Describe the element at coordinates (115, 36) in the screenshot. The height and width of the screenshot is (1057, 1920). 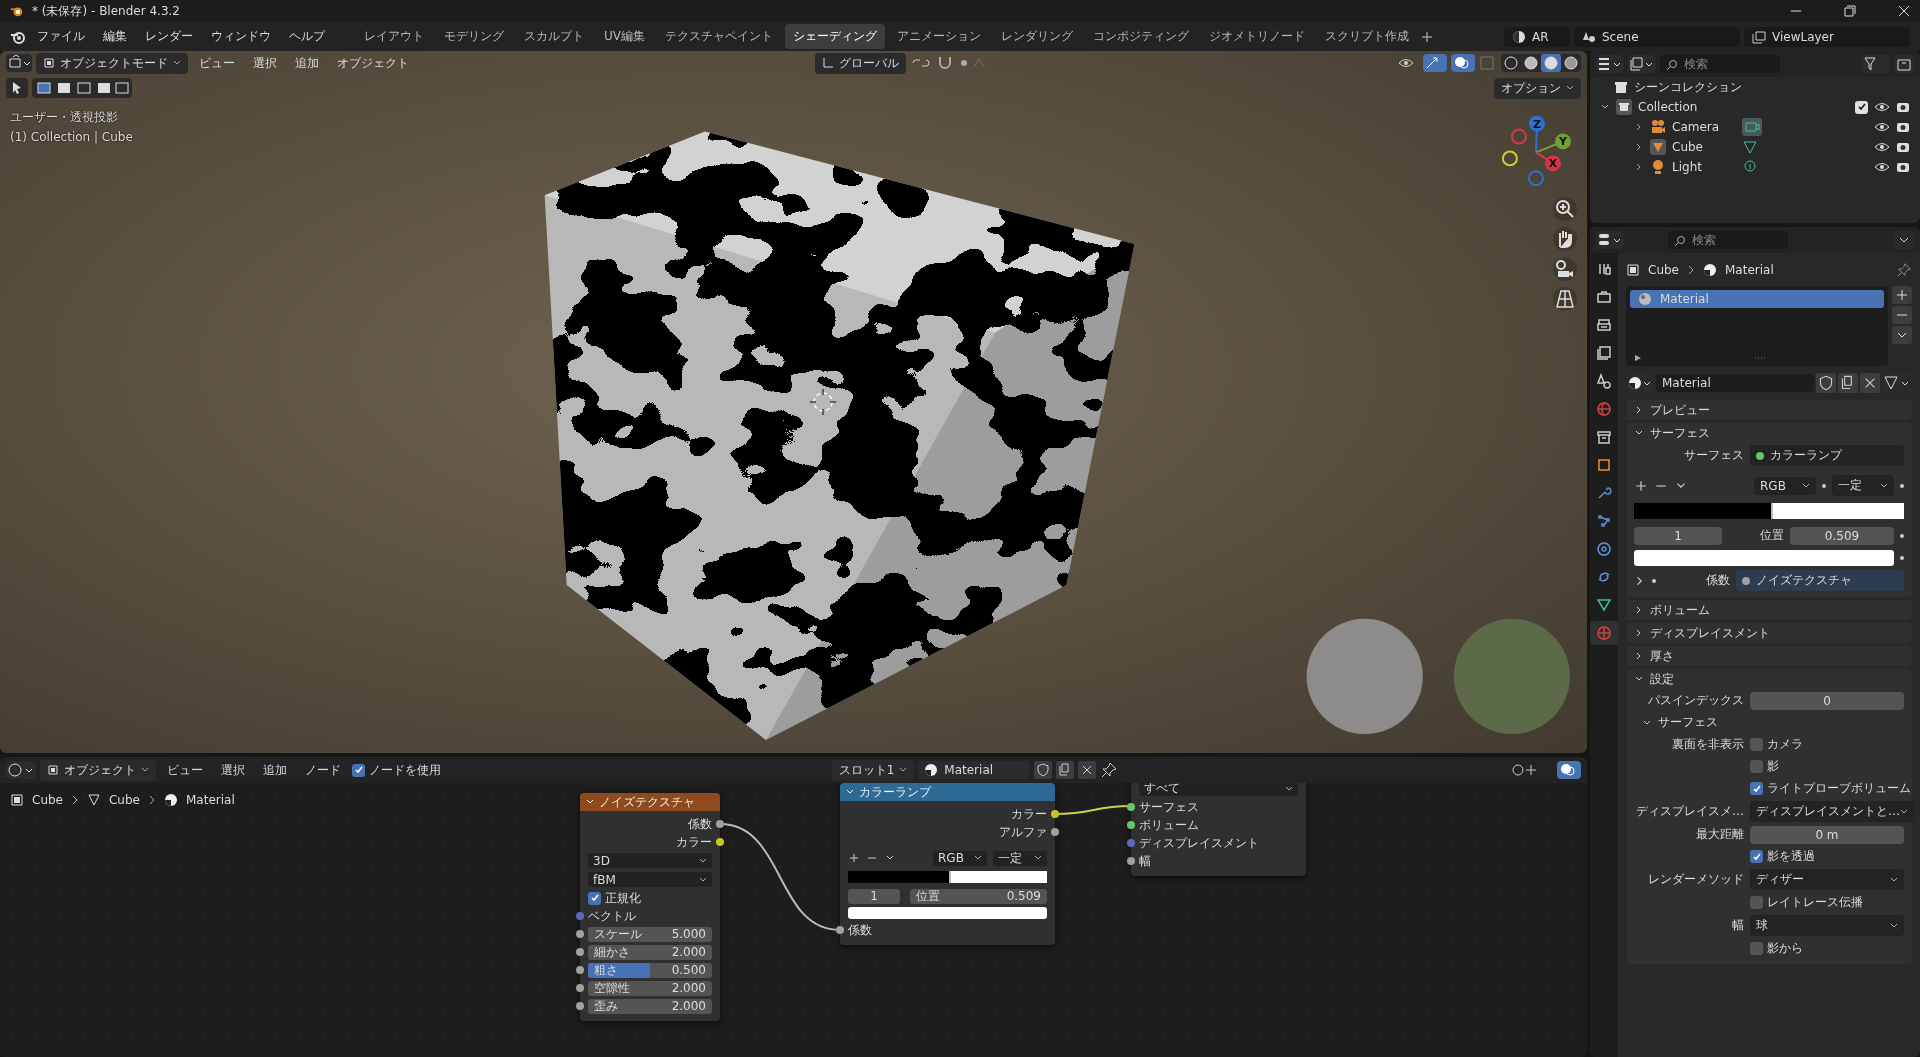
I see `menu-item: 編集` at that location.